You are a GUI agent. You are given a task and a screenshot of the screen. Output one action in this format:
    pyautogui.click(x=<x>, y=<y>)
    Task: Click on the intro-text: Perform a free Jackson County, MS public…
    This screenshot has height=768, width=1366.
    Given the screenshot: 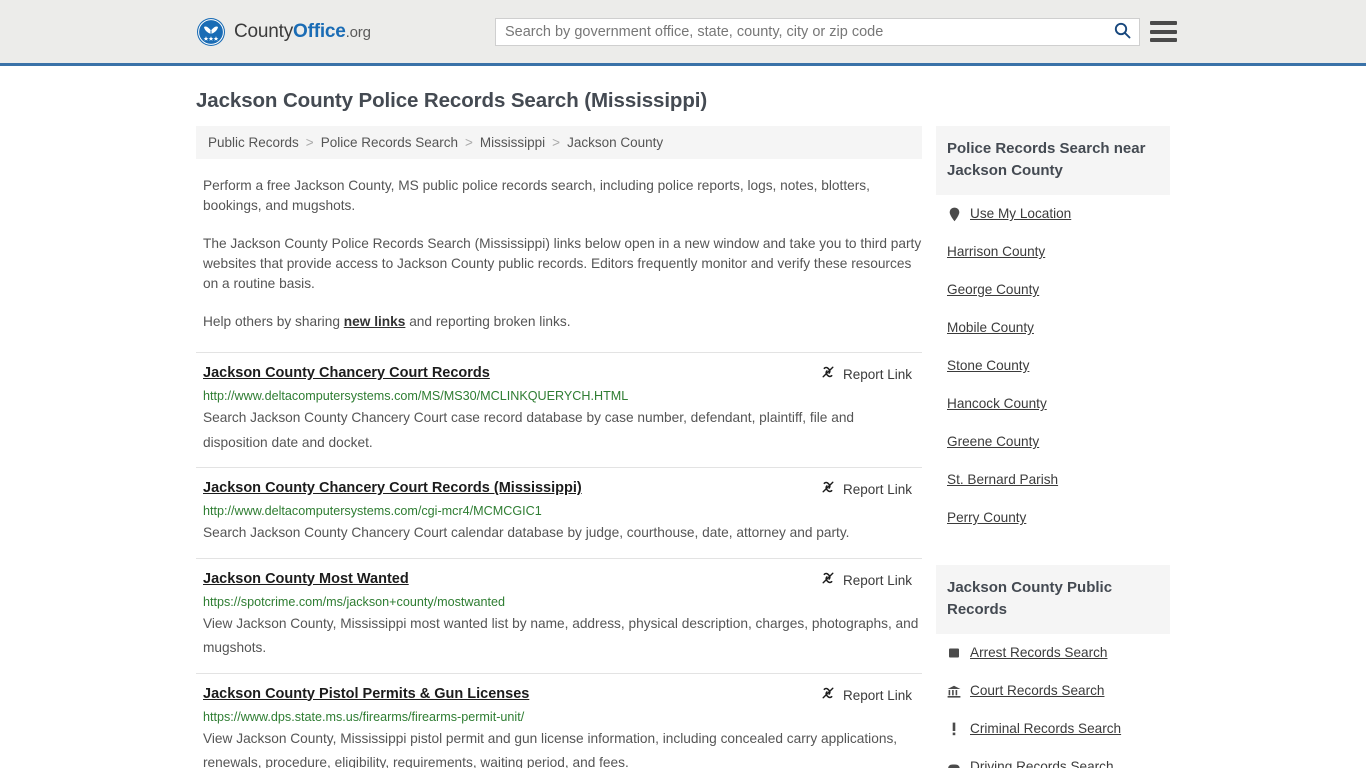 What is the action you would take?
    pyautogui.click(x=559, y=254)
    